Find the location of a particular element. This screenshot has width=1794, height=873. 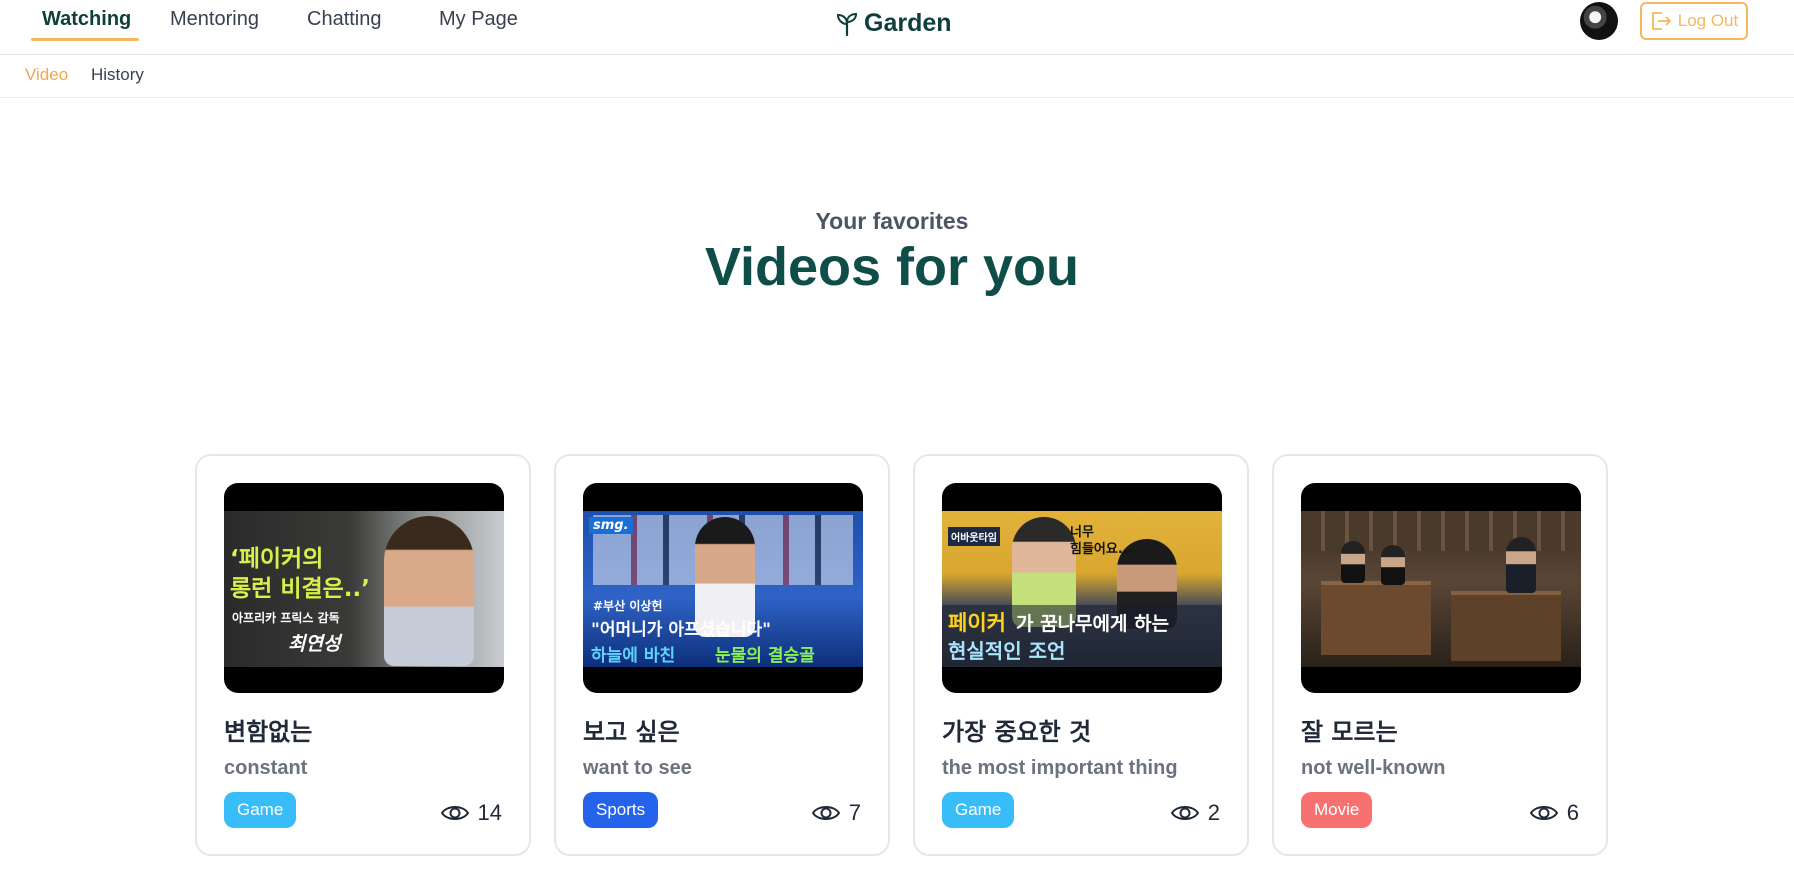

avatar is located at coordinates (1599, 21).